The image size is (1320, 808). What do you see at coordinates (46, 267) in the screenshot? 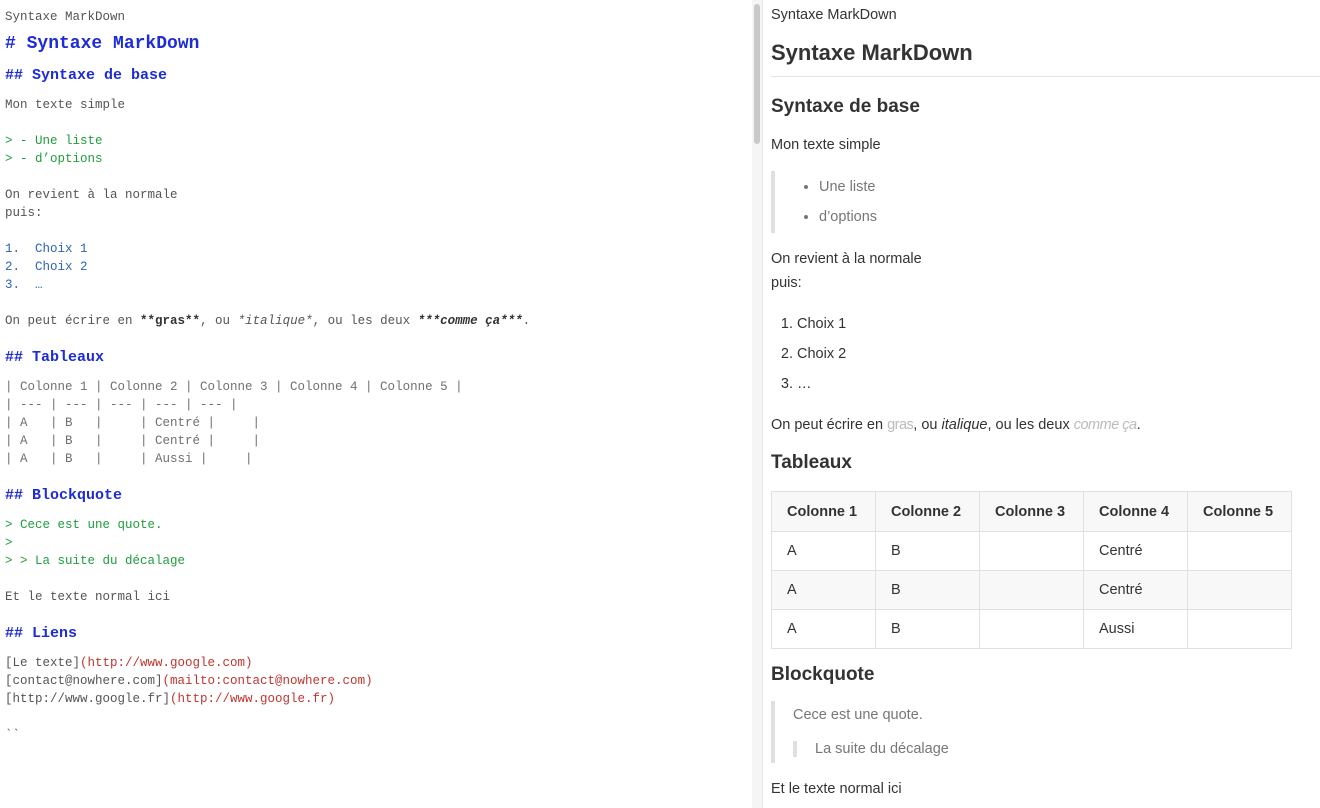
I see `editor-ol-2: 2. Choix 2` at bounding box center [46, 267].